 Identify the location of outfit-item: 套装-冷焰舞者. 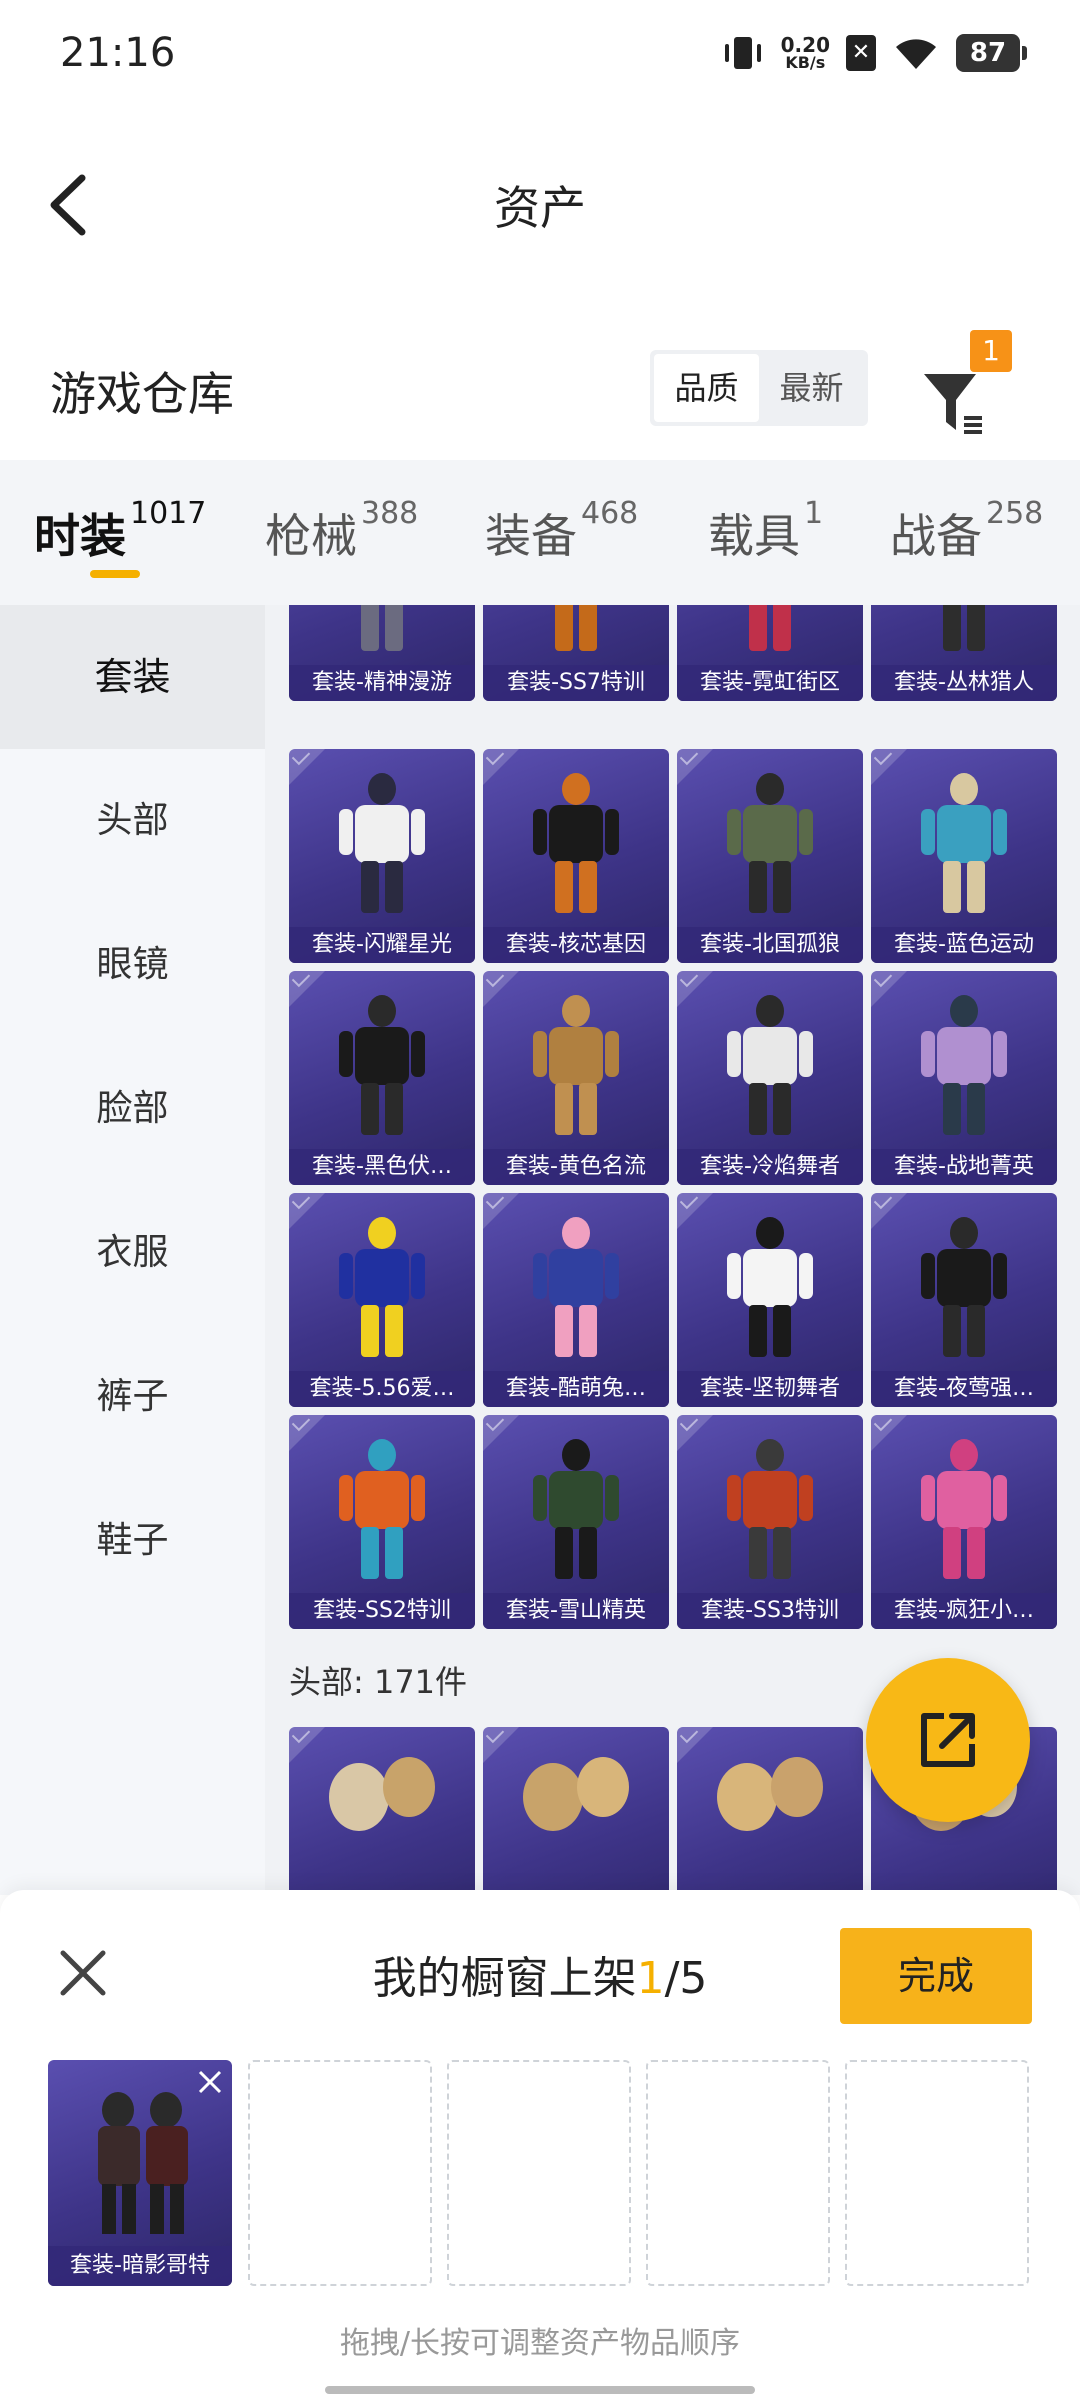
(770, 1078).